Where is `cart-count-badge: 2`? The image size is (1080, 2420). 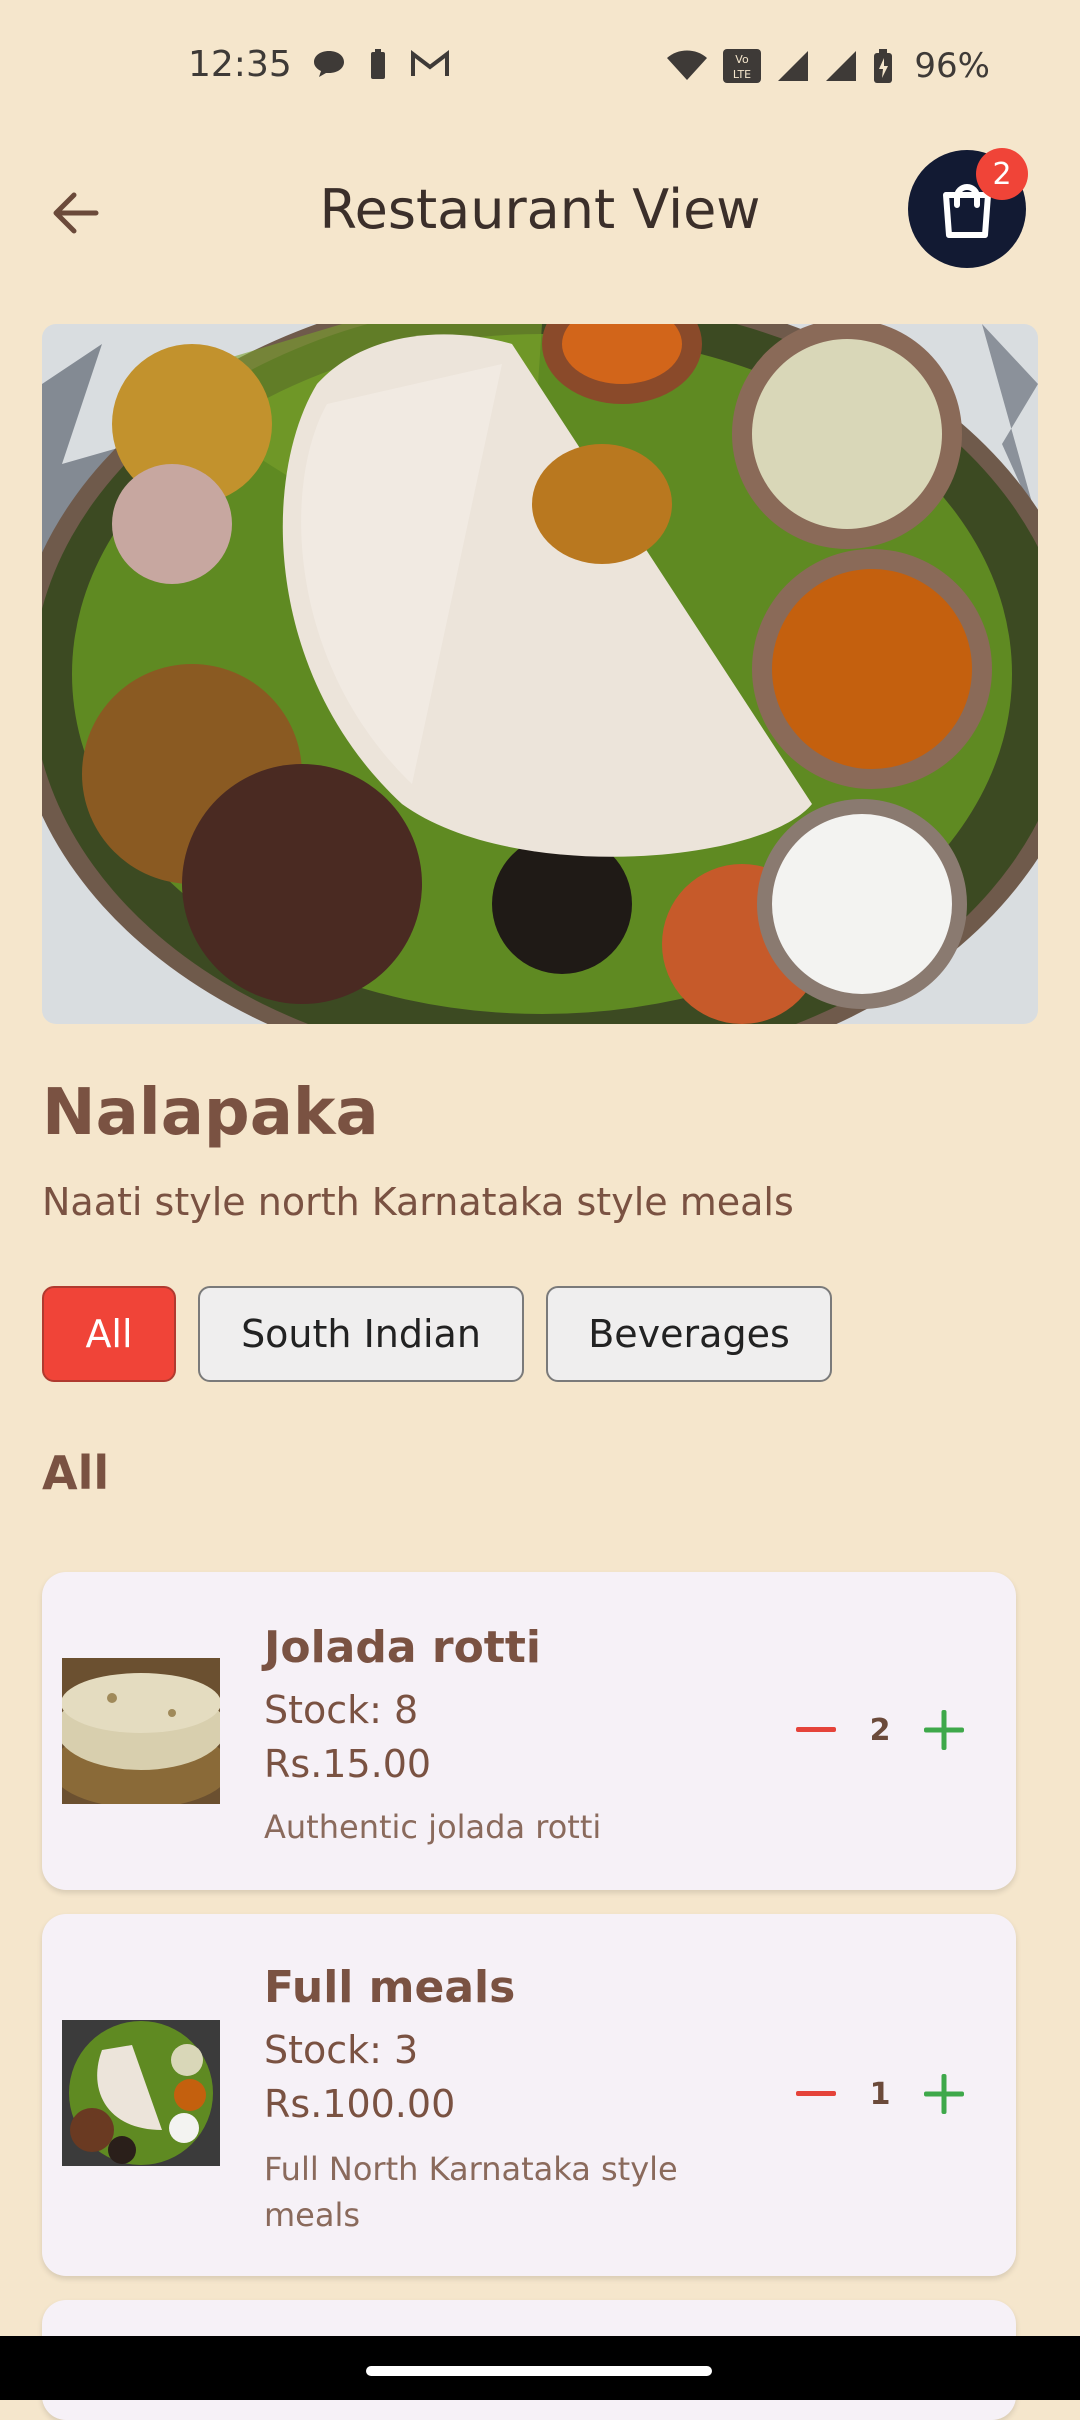 cart-count-badge: 2 is located at coordinates (1002, 174).